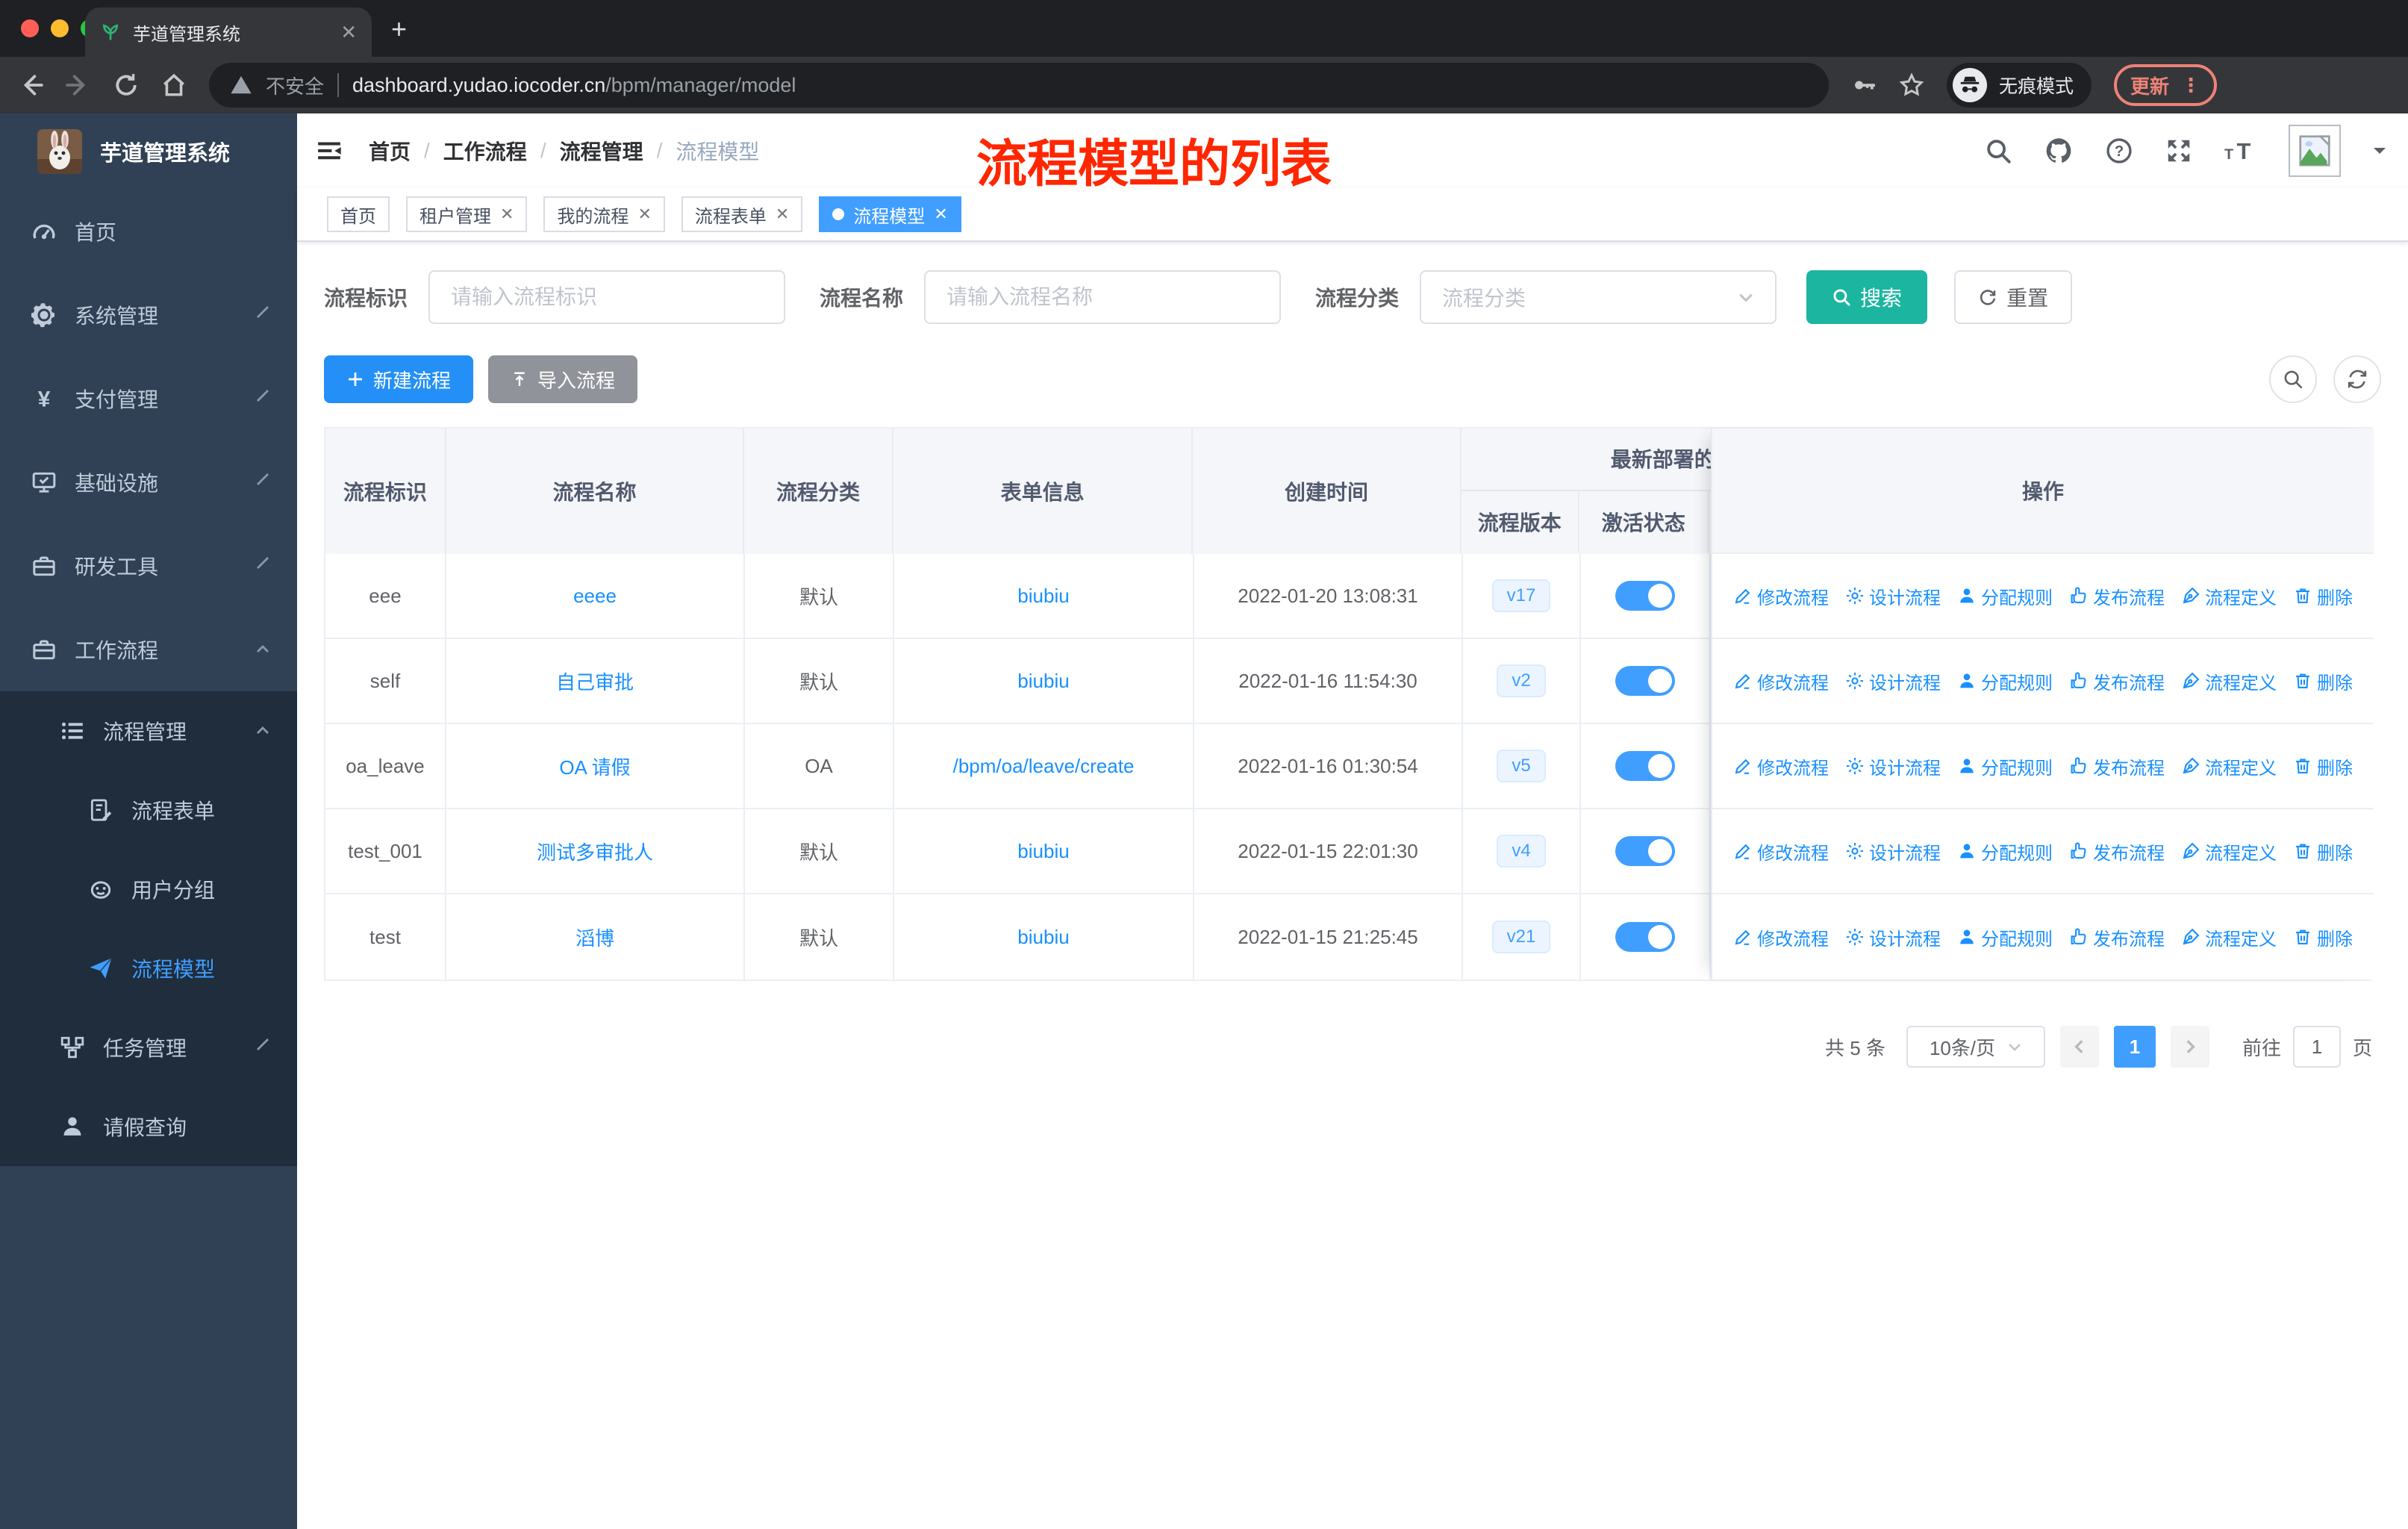  I want to click on reset-button: 重置, so click(2013, 297).